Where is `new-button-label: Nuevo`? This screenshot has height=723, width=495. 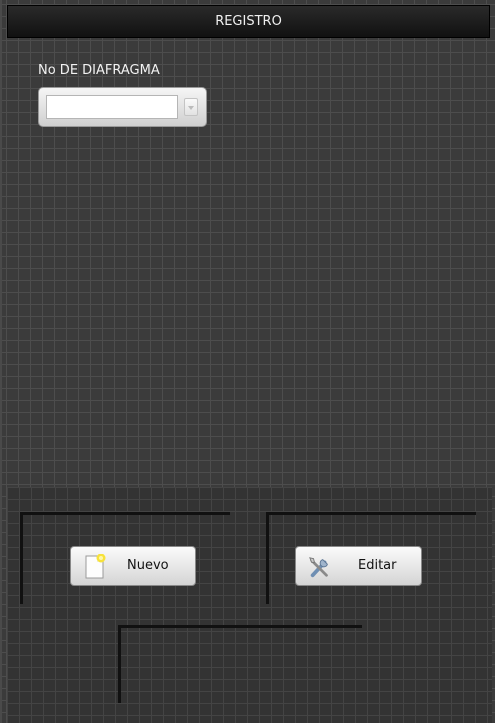
new-button-label: Nuevo is located at coordinates (148, 565).